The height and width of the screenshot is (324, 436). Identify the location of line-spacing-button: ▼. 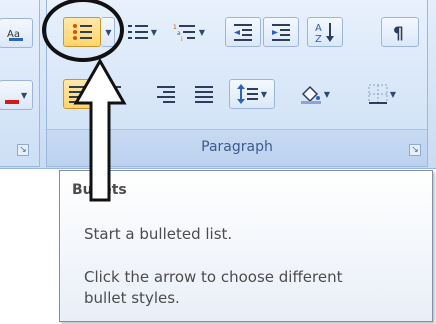
(252, 94).